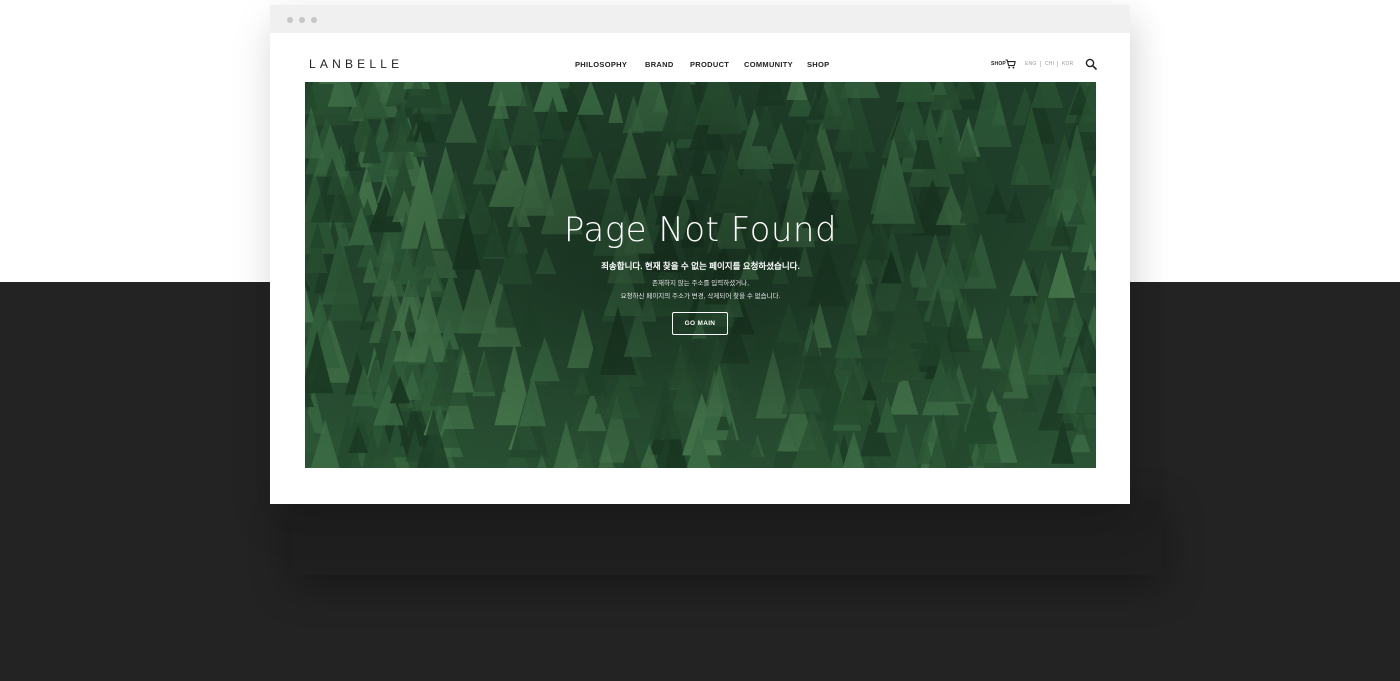 The height and width of the screenshot is (681, 1400). What do you see at coordinates (700, 283) in the screenshot?
I see `error-message-line-1: 존재하지 않는 주소를 입력하셨거나,` at bounding box center [700, 283].